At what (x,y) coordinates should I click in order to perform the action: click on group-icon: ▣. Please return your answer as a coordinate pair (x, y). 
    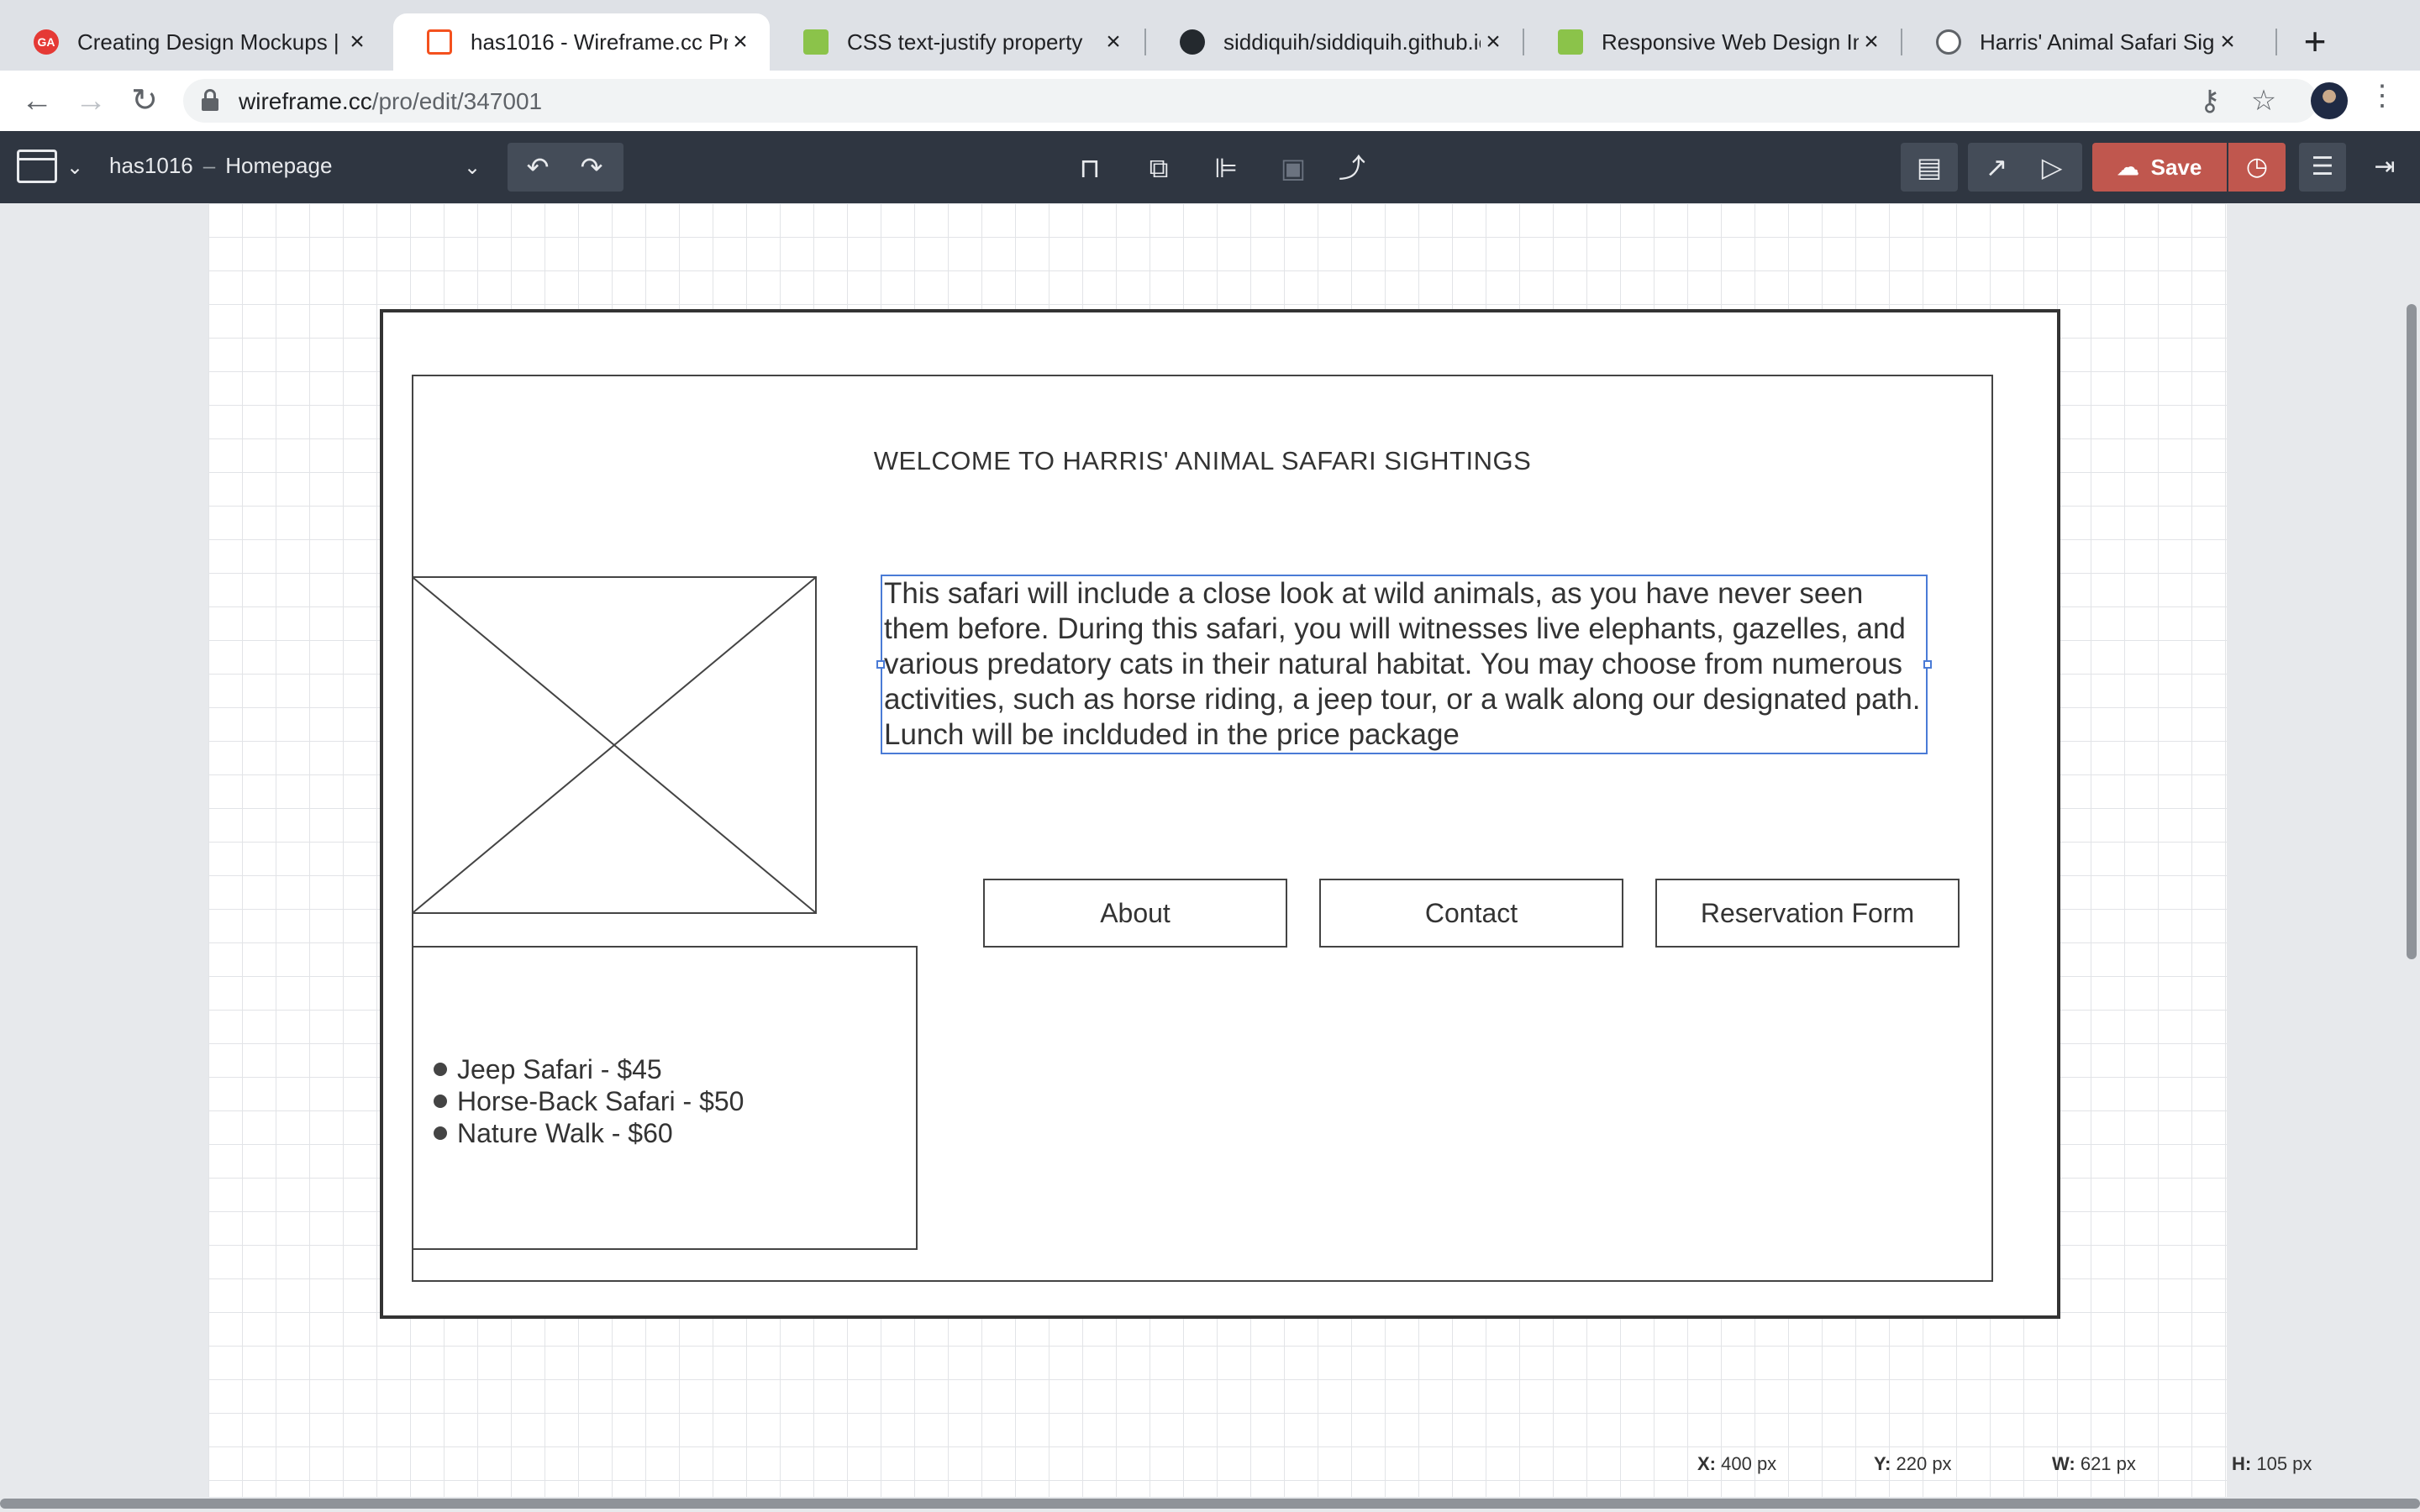
    Looking at the image, I should click on (1293, 168).